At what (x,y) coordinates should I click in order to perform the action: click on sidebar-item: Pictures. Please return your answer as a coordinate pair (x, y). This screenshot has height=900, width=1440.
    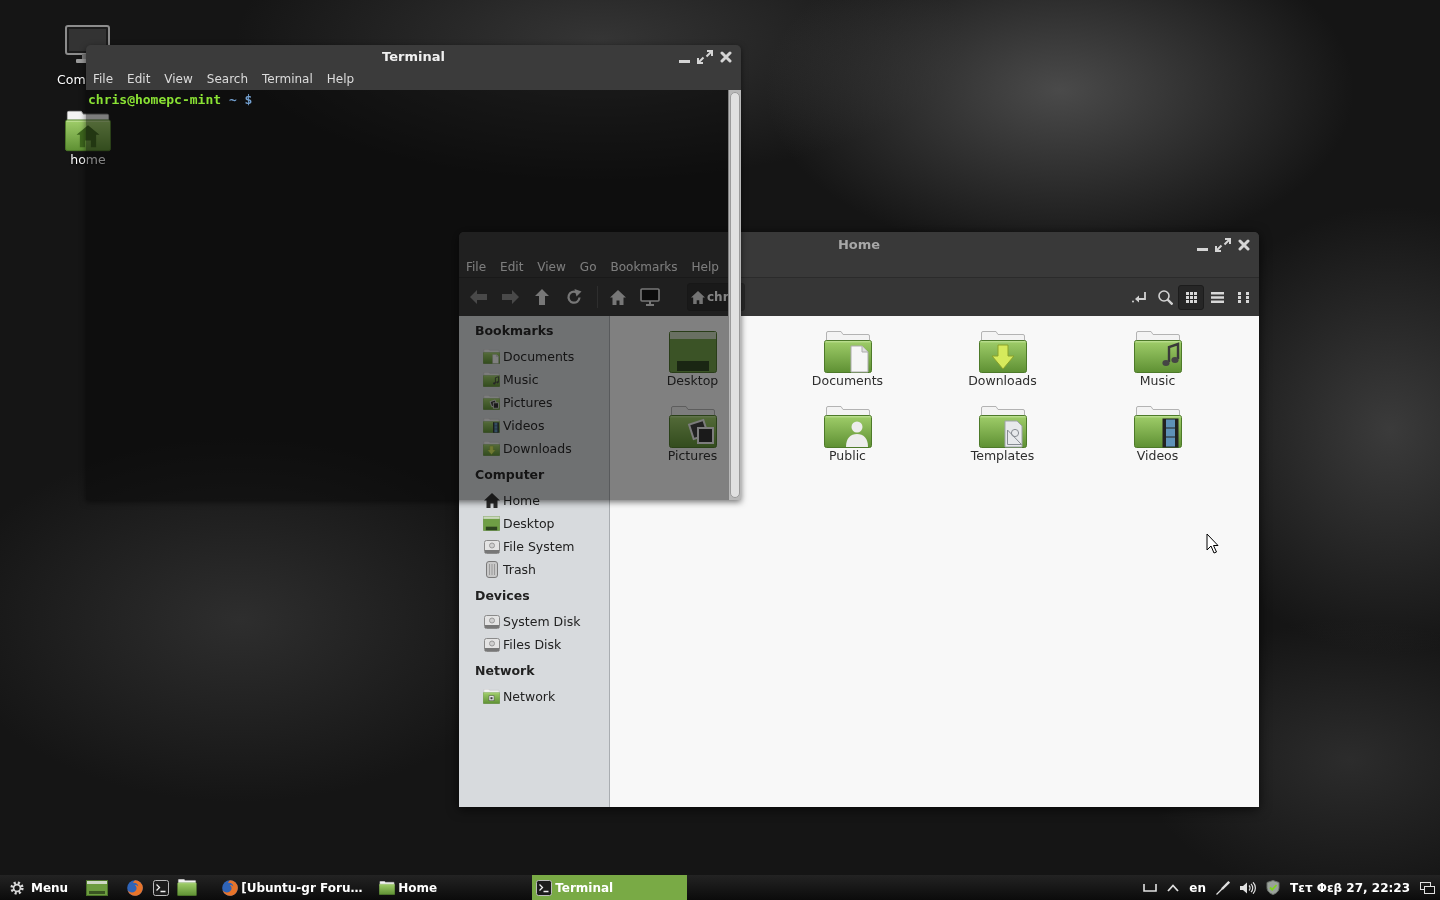
    Looking at the image, I should click on (534, 402).